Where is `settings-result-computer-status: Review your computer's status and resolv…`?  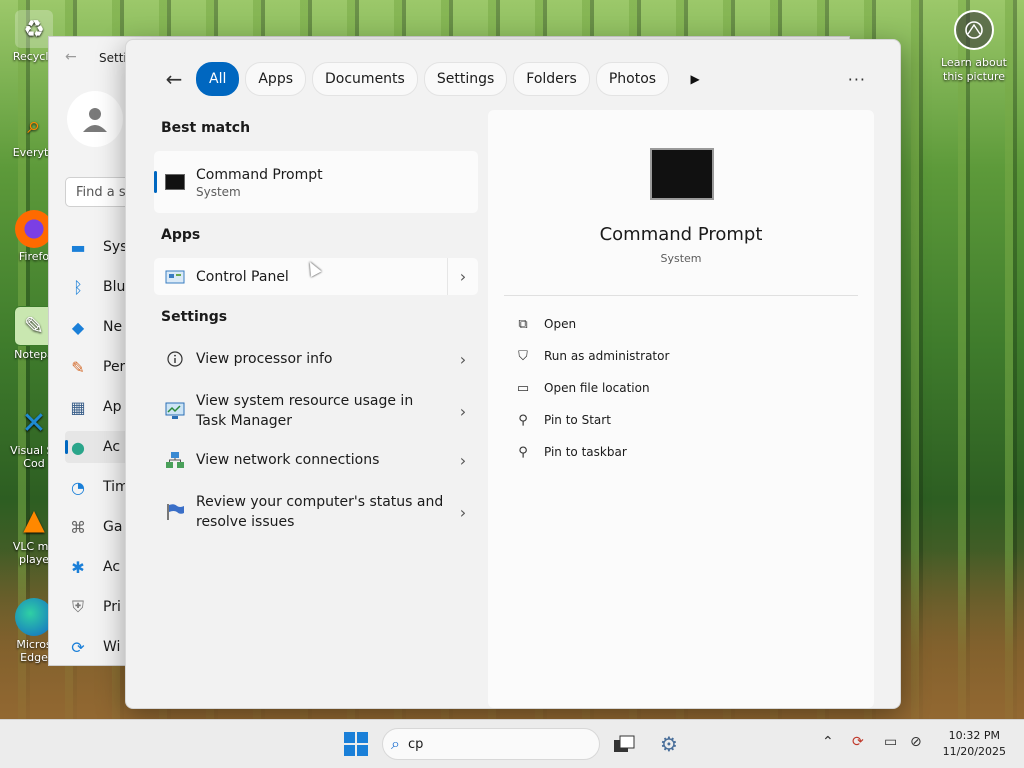
settings-result-computer-status: Review your computer's status and resolv… is located at coordinates (316, 512).